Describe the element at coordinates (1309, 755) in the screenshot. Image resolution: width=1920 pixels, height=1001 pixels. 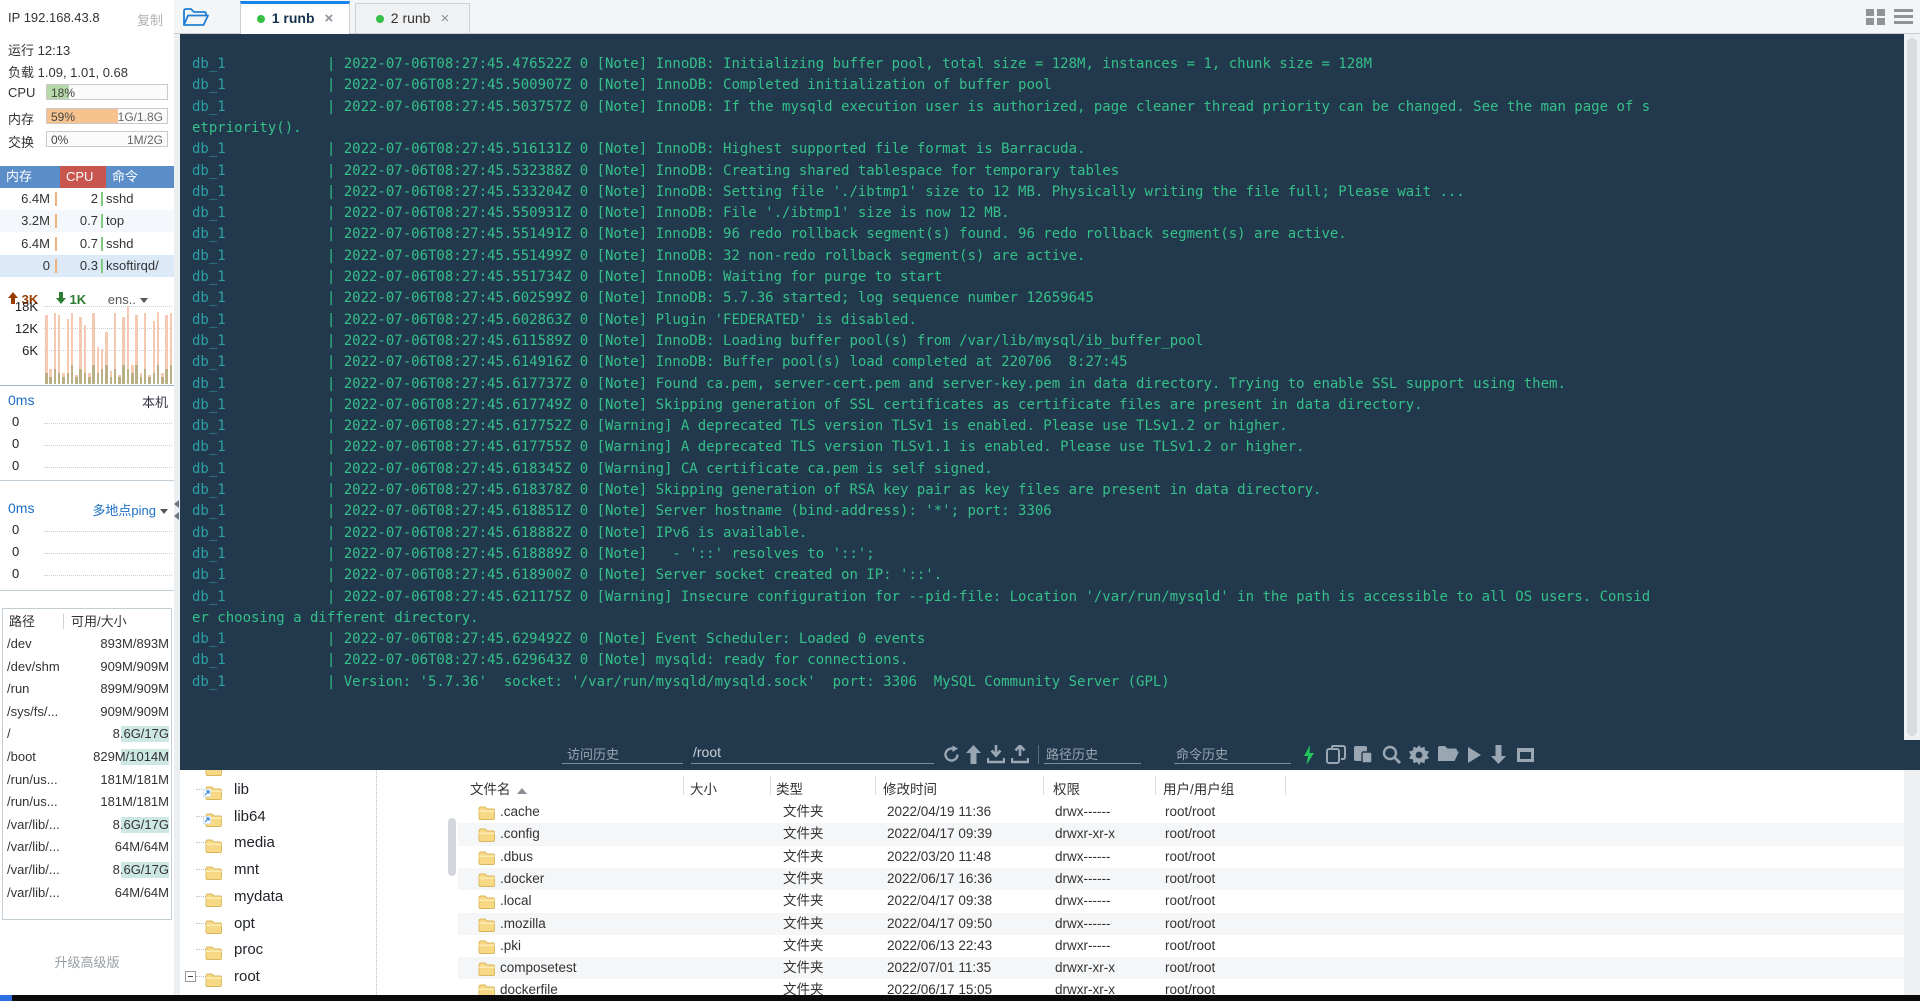
I see `lightning-icon` at that location.